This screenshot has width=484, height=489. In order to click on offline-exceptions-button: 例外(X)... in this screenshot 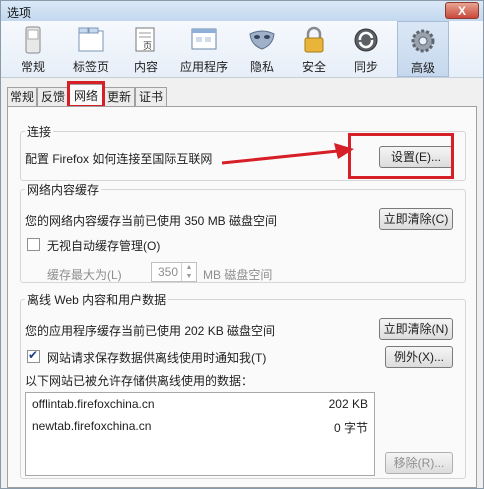, I will do `click(419, 357)`.